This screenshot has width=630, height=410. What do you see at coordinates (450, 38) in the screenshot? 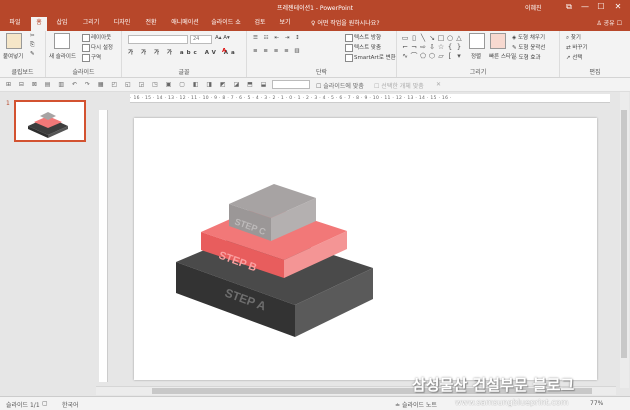
I see `oval-icon: ○` at bounding box center [450, 38].